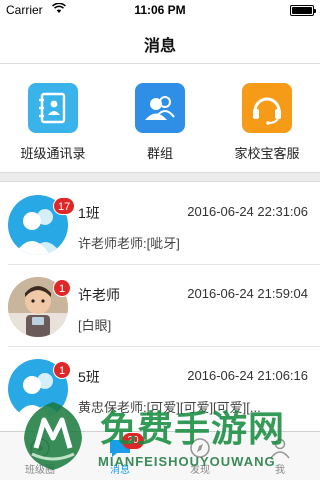 Image resolution: width=320 pixels, height=480 pixels. I want to click on headset-icon, so click(267, 108).